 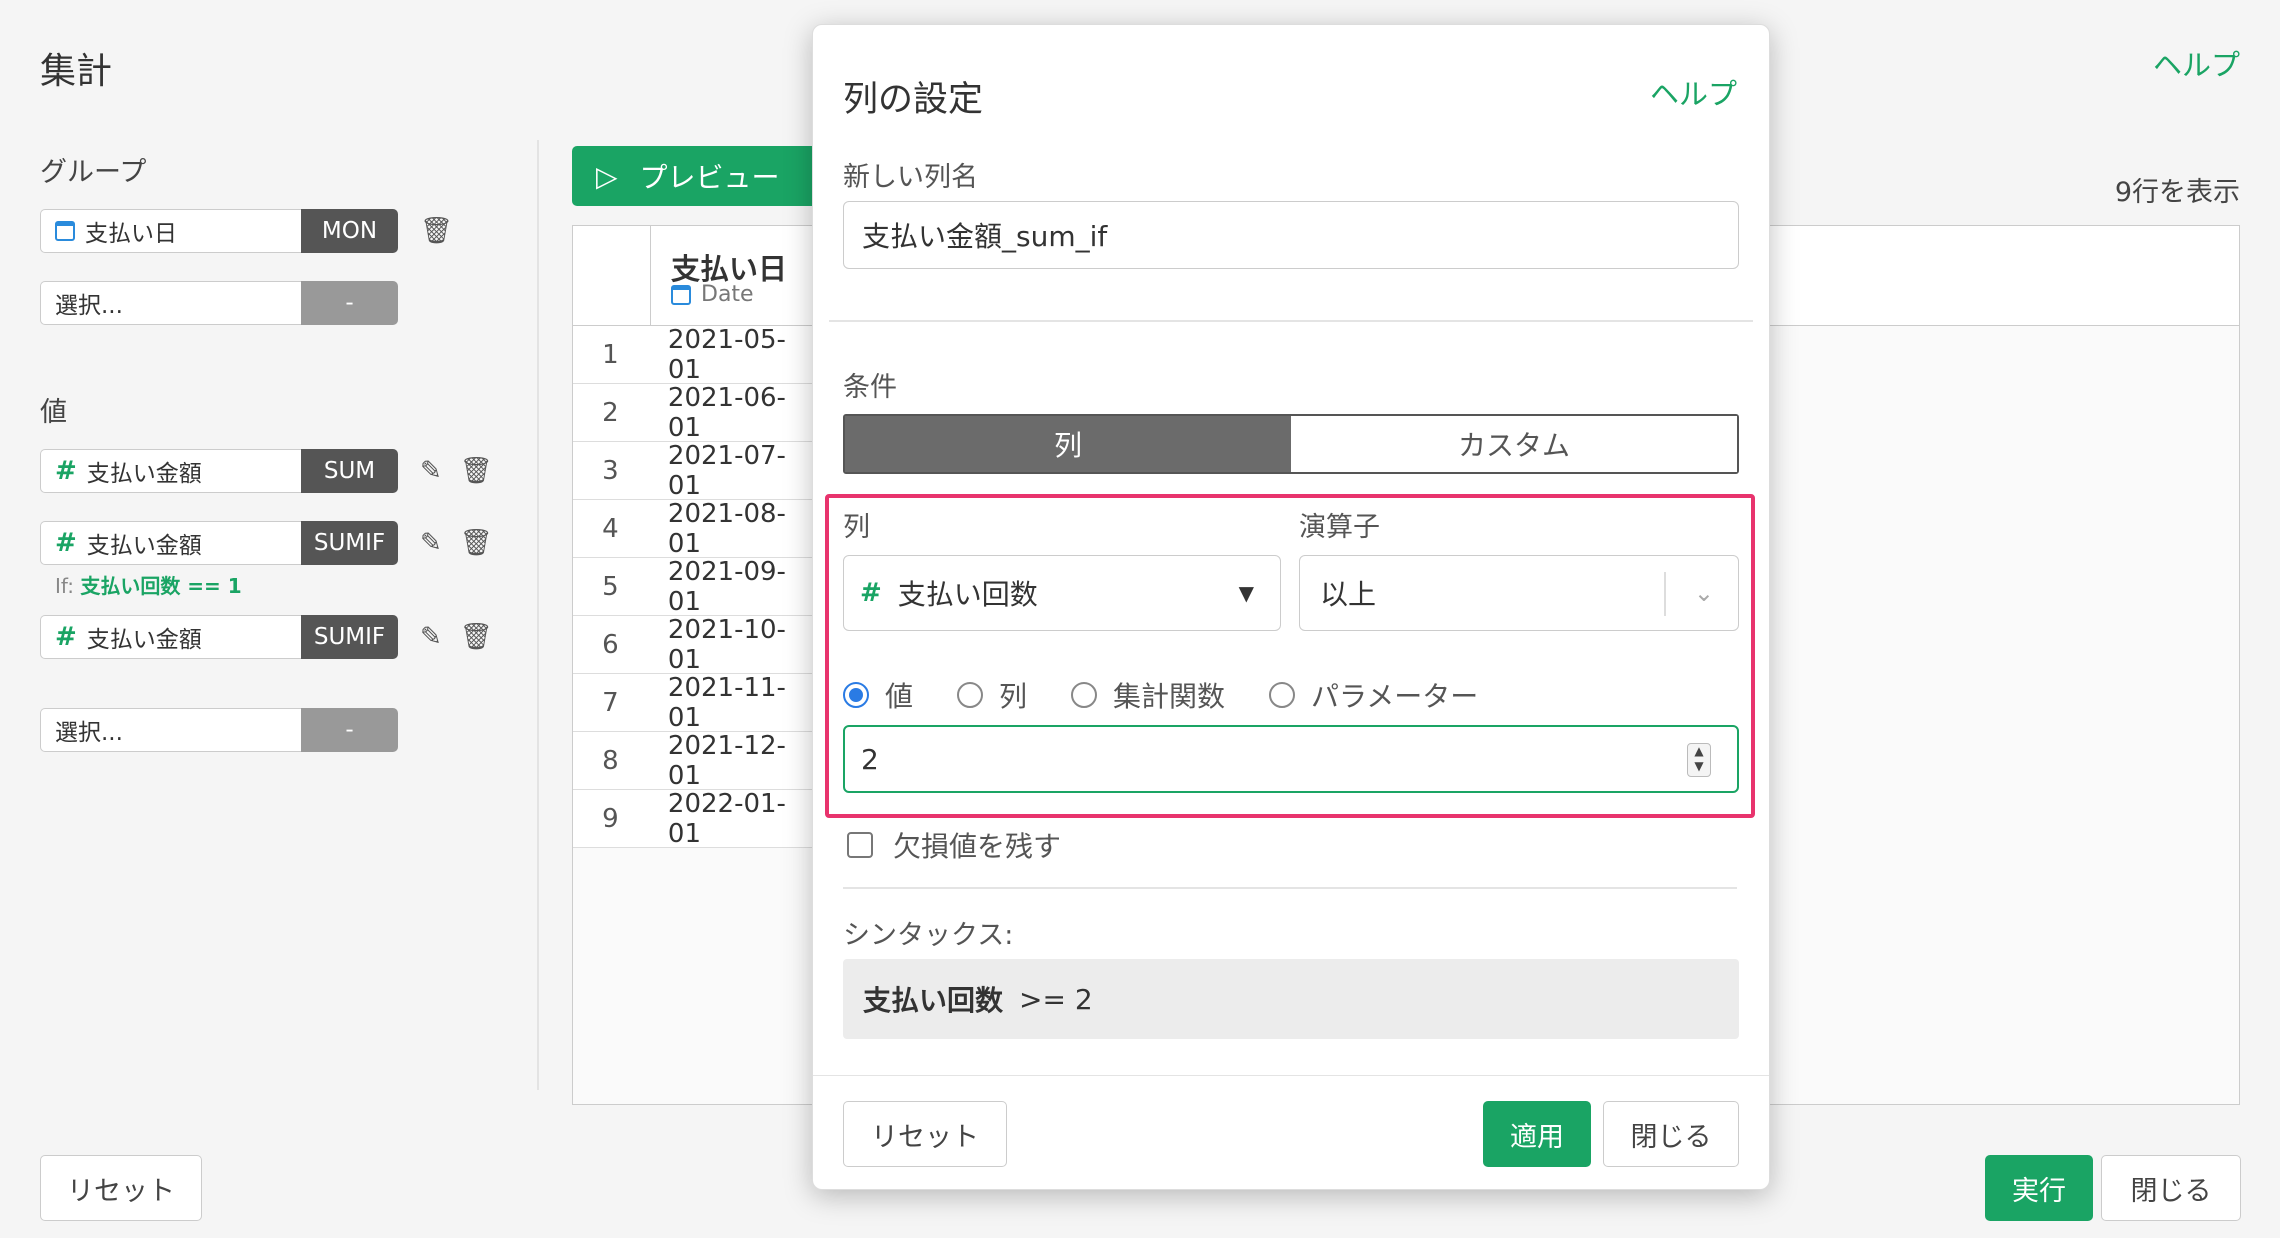 I want to click on radio-label: 列, so click(x=1013, y=696).